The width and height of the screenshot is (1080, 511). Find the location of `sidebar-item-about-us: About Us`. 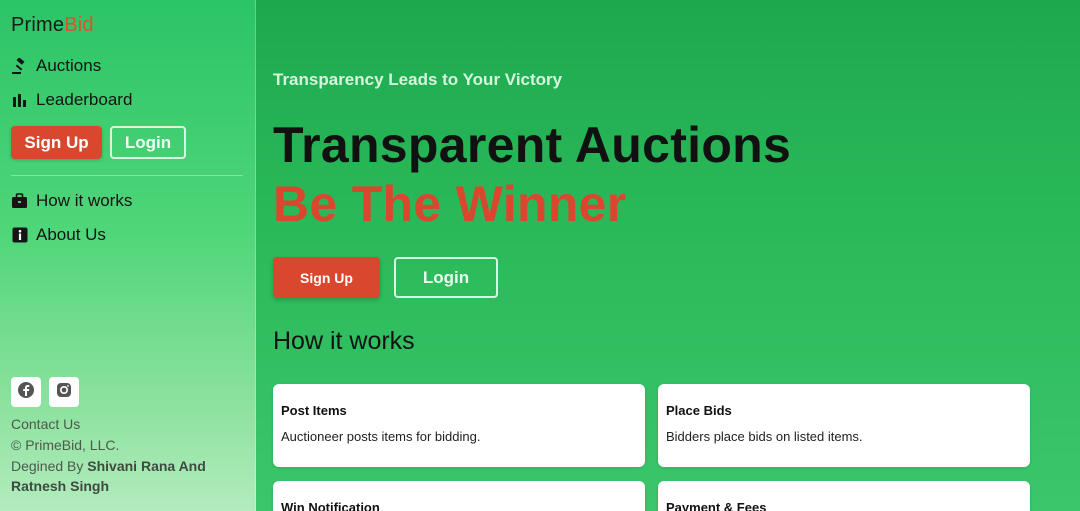

sidebar-item-about-us: About Us is located at coordinates (58, 235).